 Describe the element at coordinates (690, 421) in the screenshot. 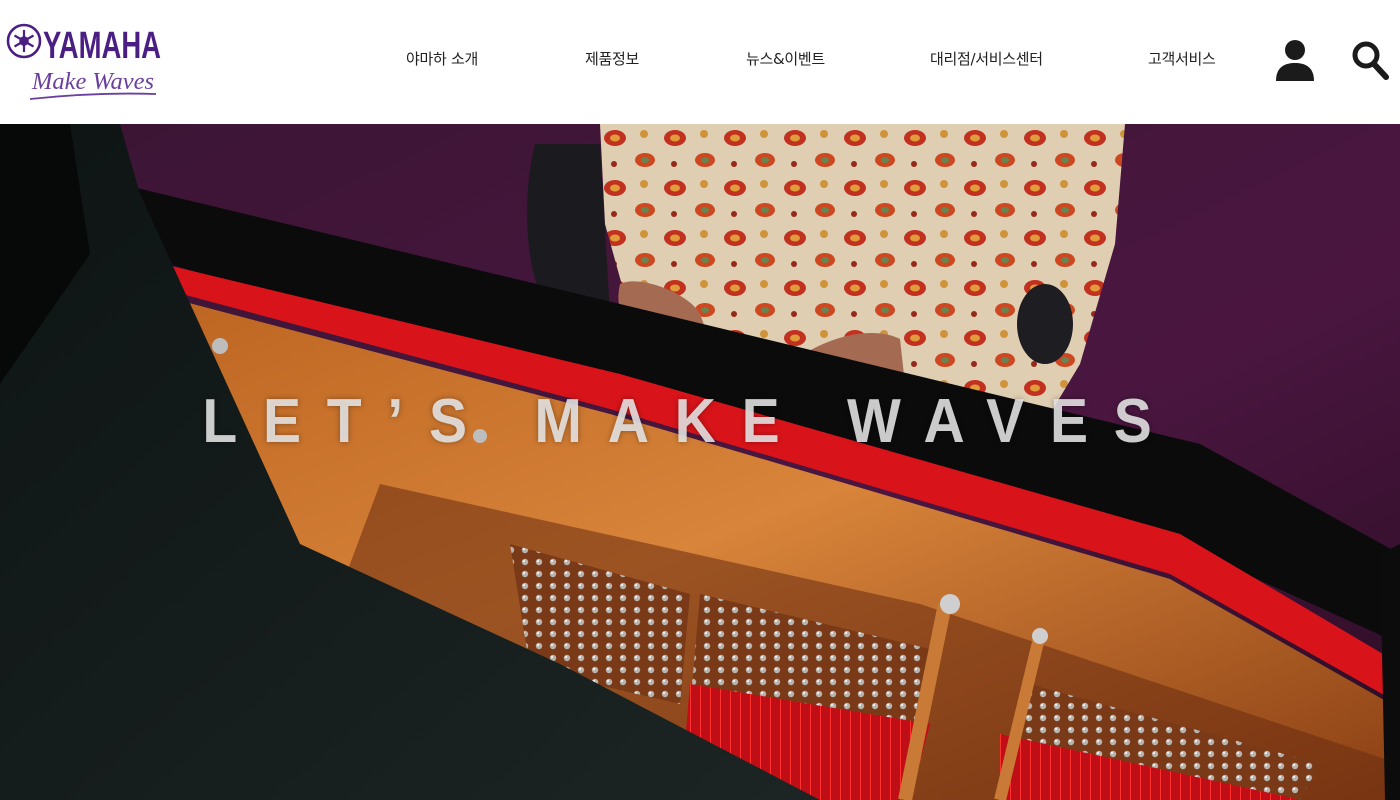

I see `hero-headline: LET’S MAKE WAVES` at that location.